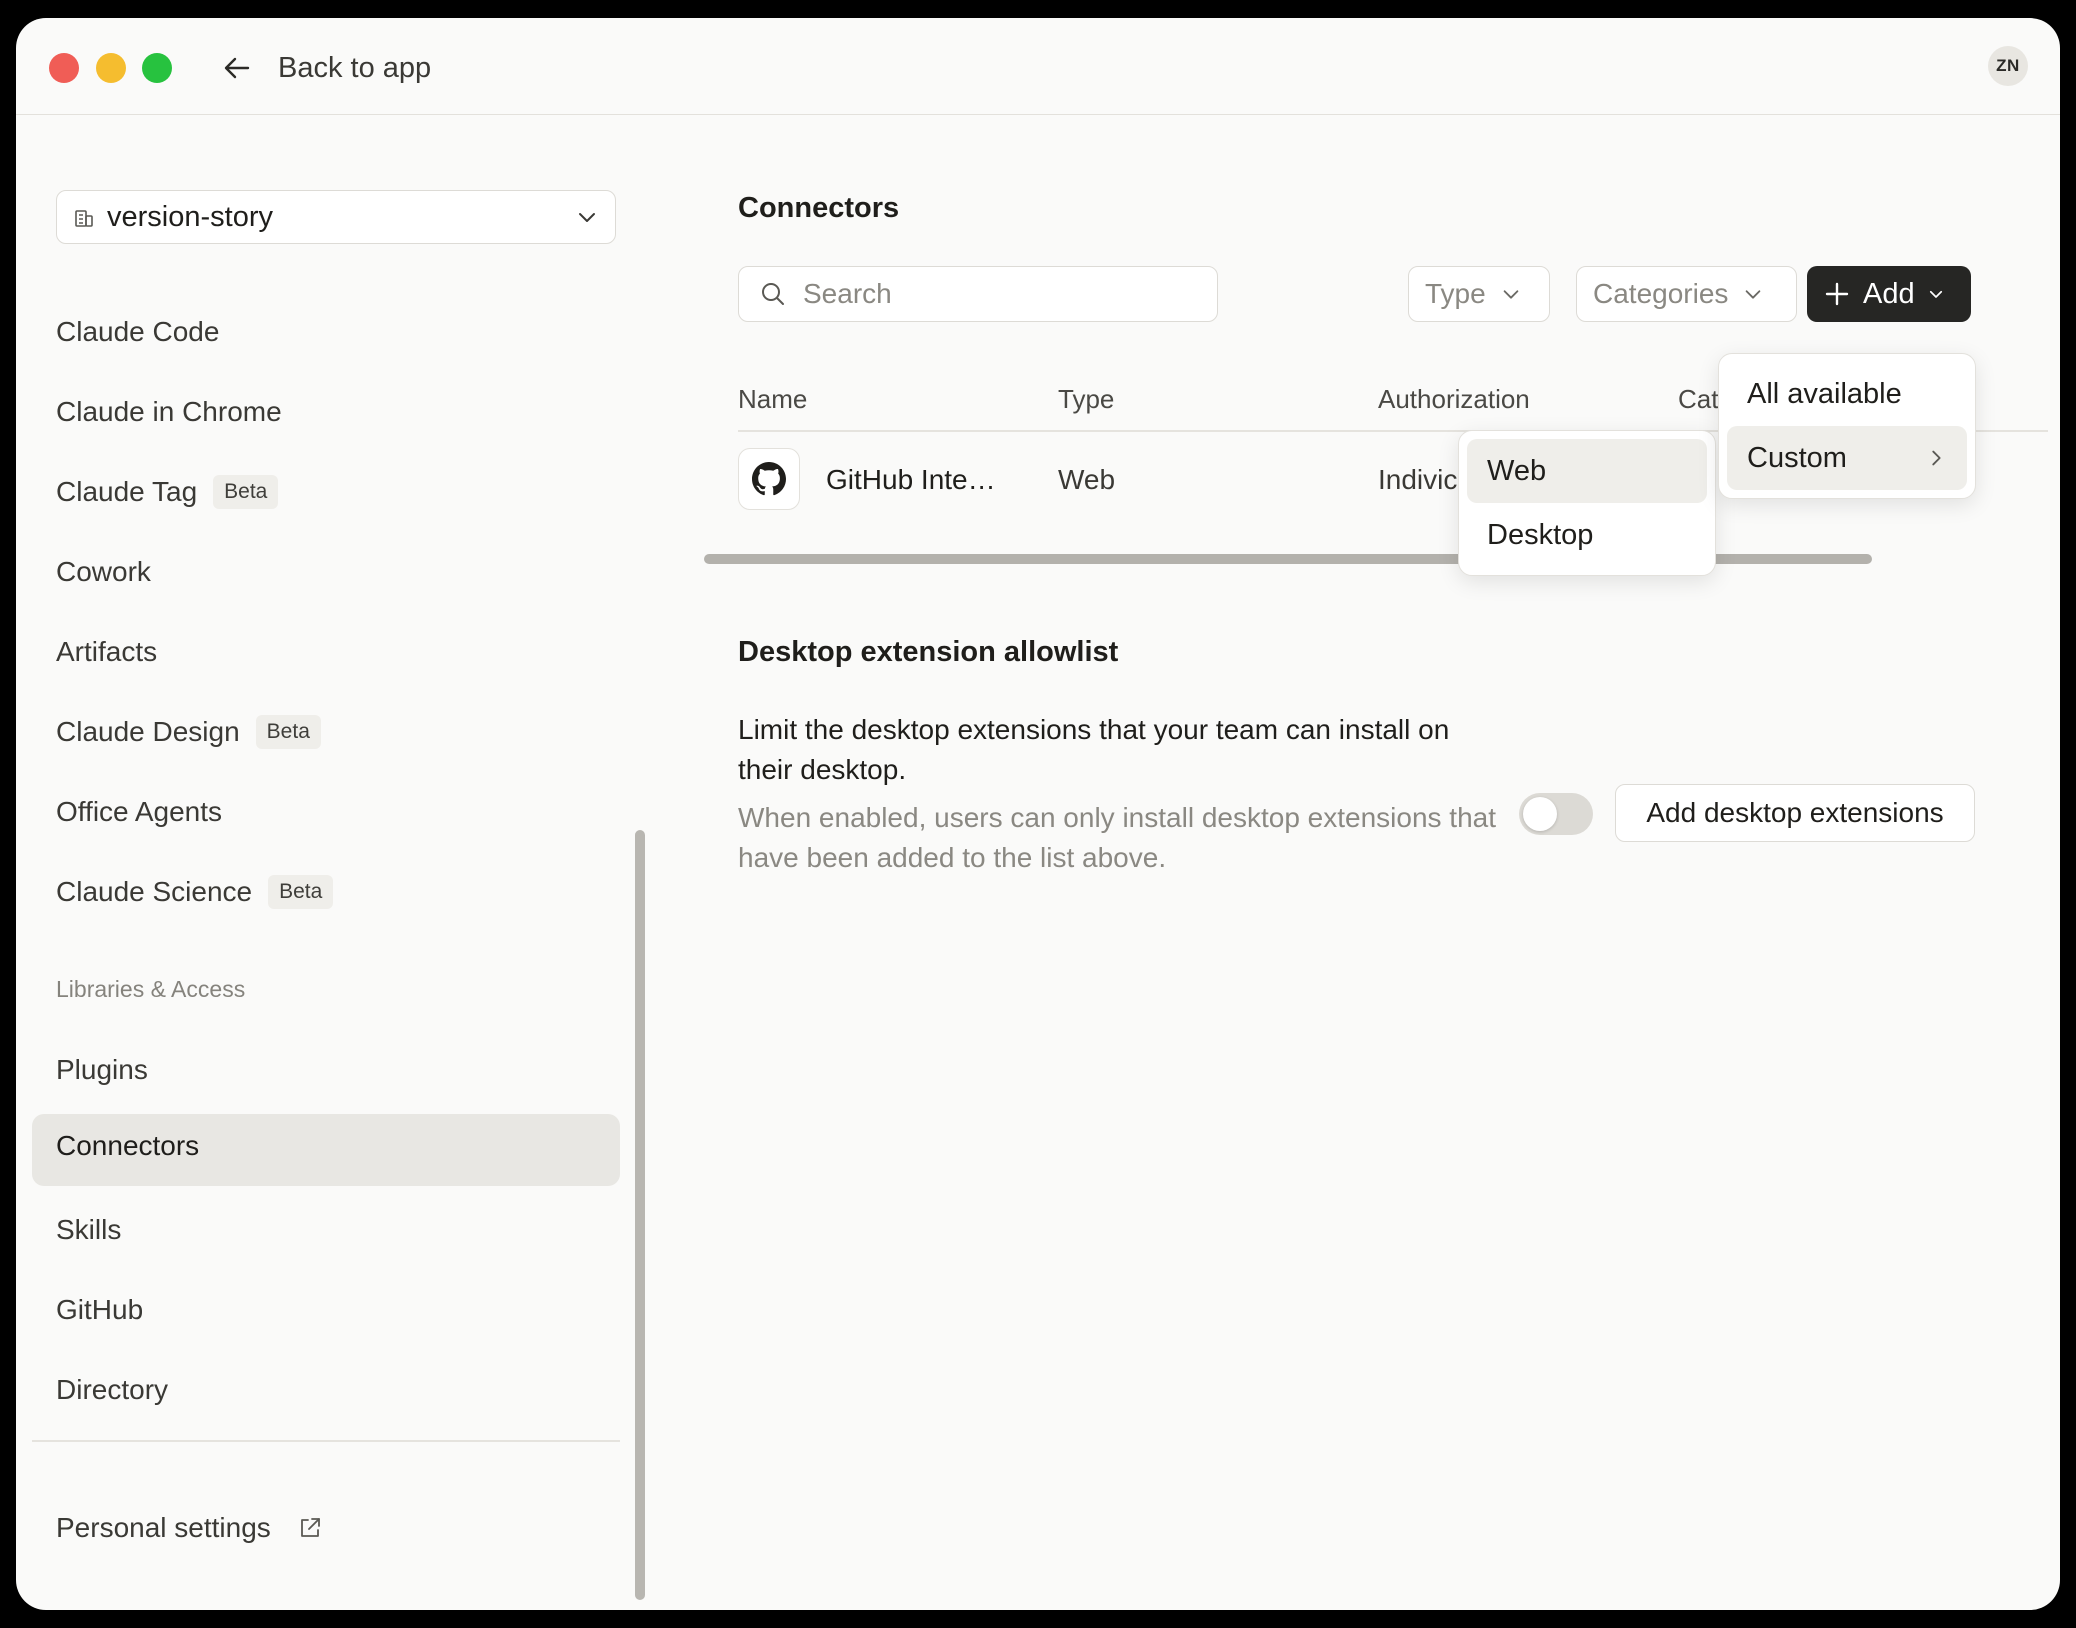  What do you see at coordinates (1540, 814) in the screenshot?
I see `toggle-knob` at bounding box center [1540, 814].